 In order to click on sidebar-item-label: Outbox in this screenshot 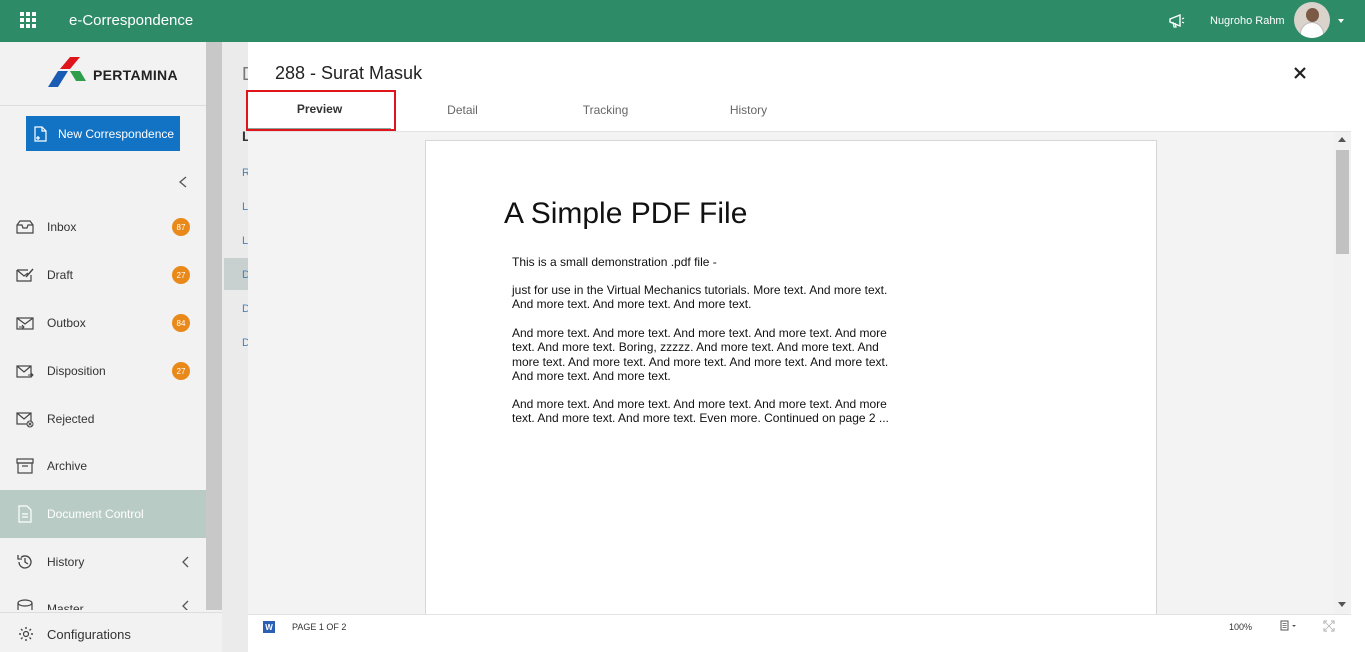, I will do `click(66, 323)`.